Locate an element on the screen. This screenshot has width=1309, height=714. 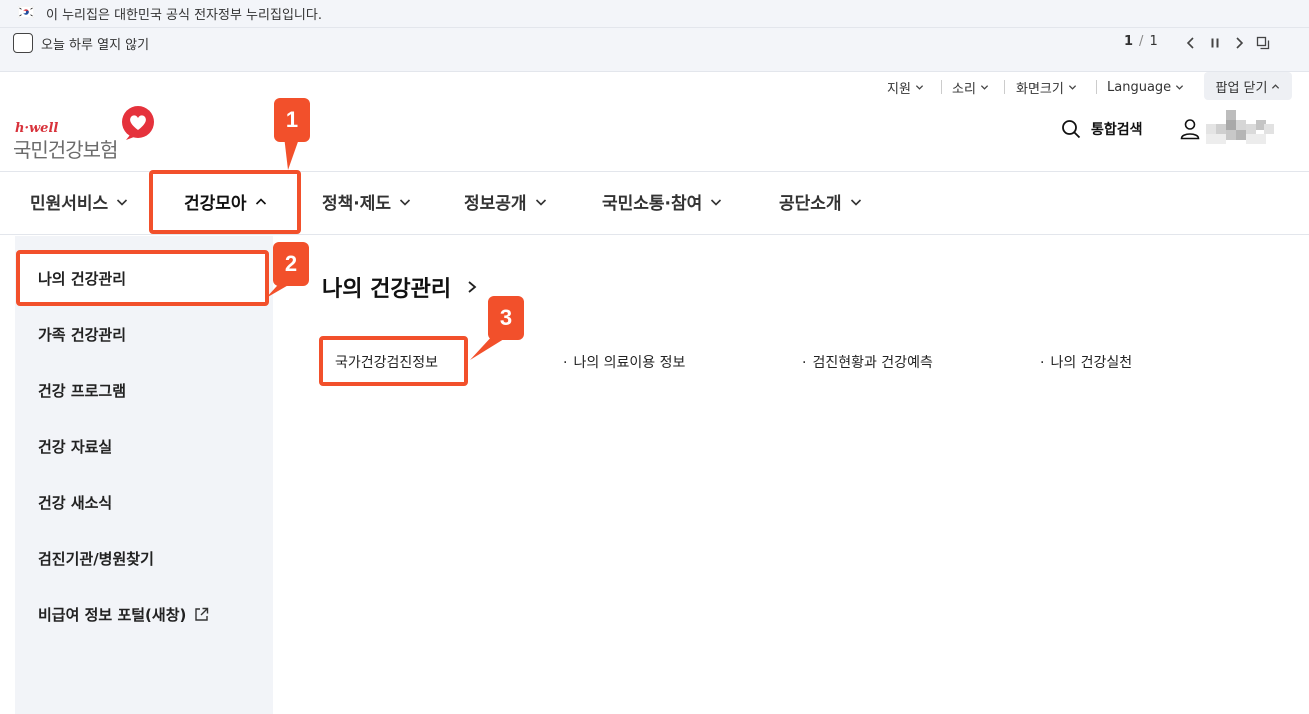
sidebar-item-label: 건강 자료실 is located at coordinates (75, 447).